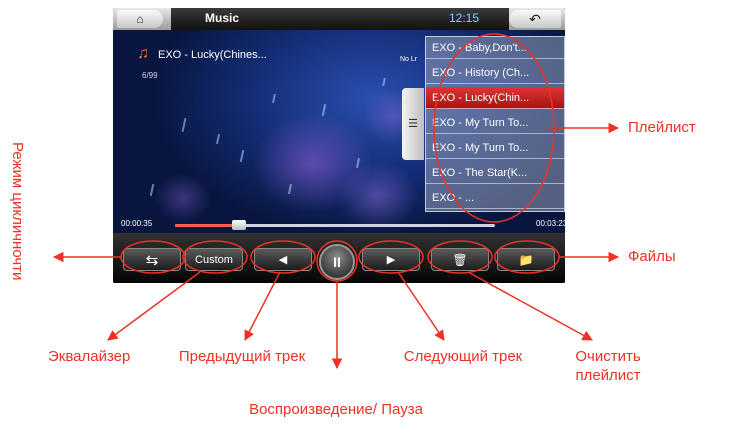 This screenshot has width=742, height=443. Describe the element at coordinates (153, 257) in the screenshot. I see `repeat-highlight-ellipse` at that location.